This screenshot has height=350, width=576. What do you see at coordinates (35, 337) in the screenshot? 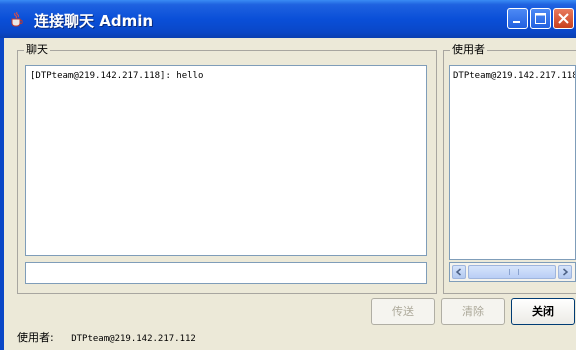
I see `status-label: 使用者:` at bounding box center [35, 337].